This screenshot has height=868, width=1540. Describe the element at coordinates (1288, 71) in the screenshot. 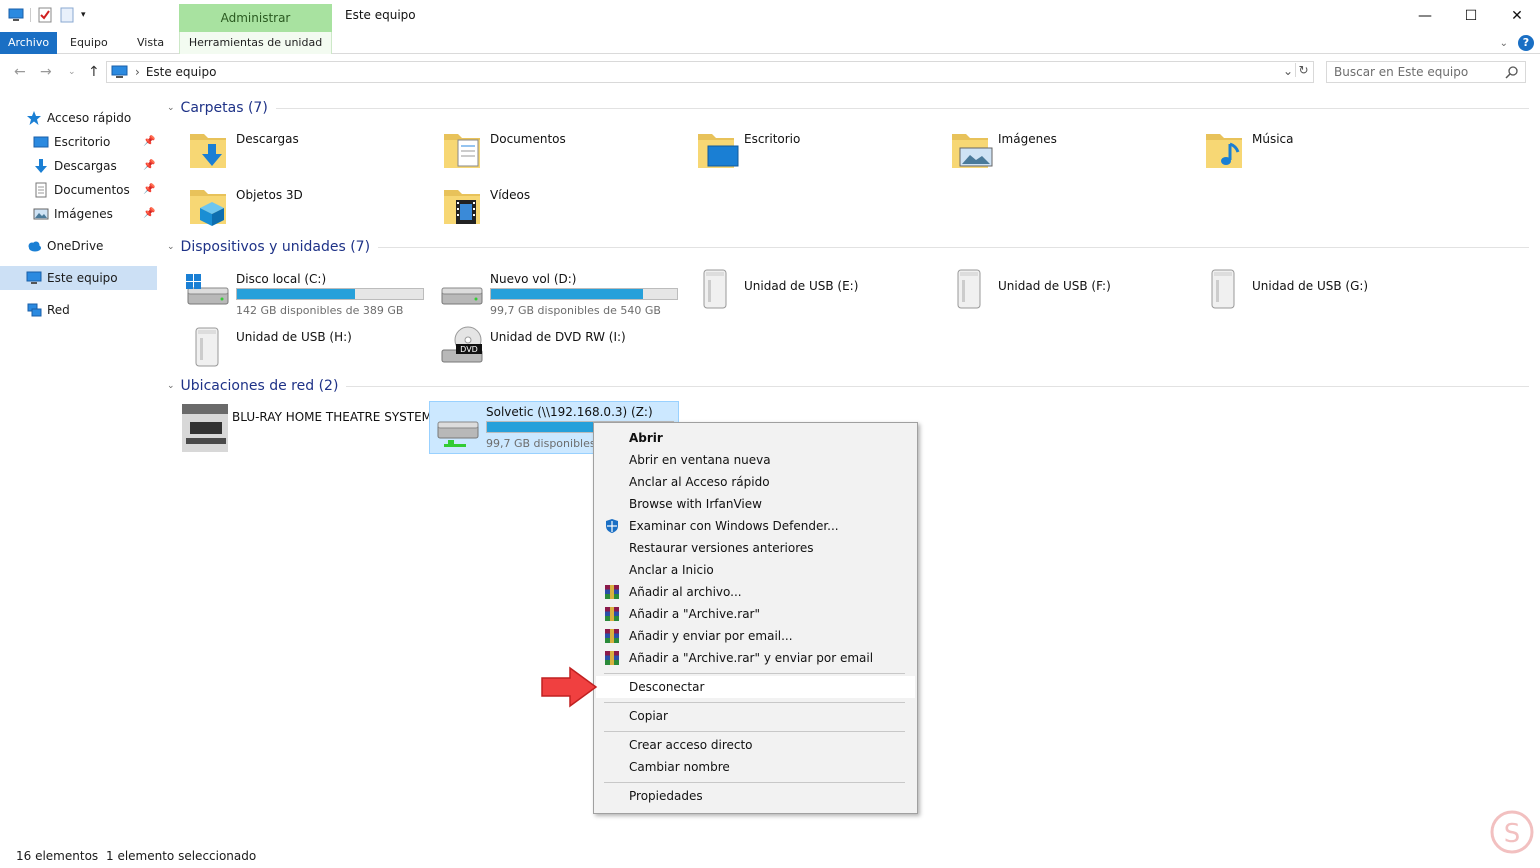

I see `address-dropdown-icon: ⌄` at that location.